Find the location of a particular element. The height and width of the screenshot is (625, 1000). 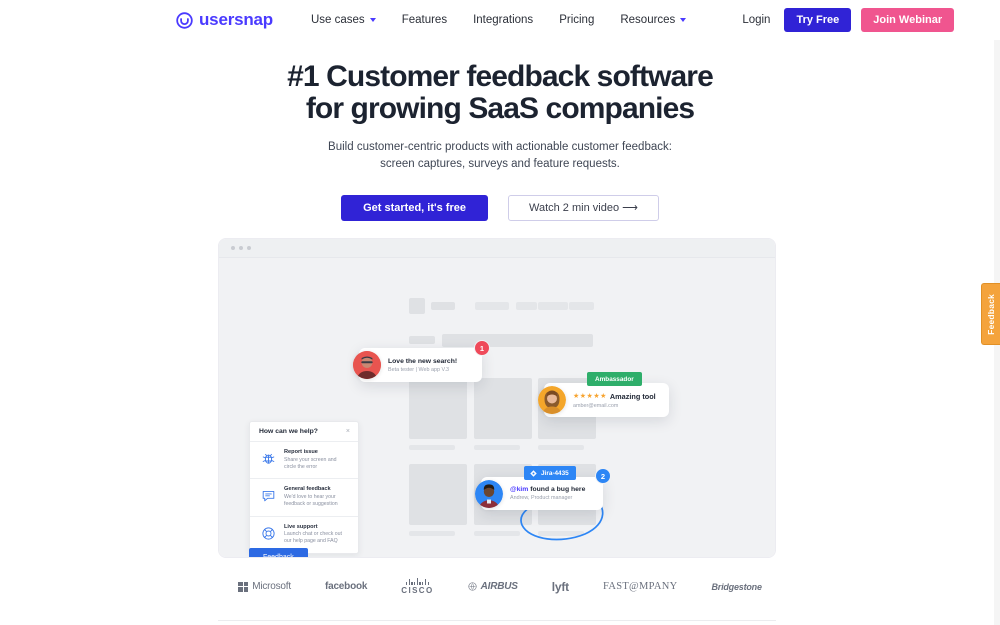

help-option-desc-line: We'd love to hear your is located at coordinates (310, 496).